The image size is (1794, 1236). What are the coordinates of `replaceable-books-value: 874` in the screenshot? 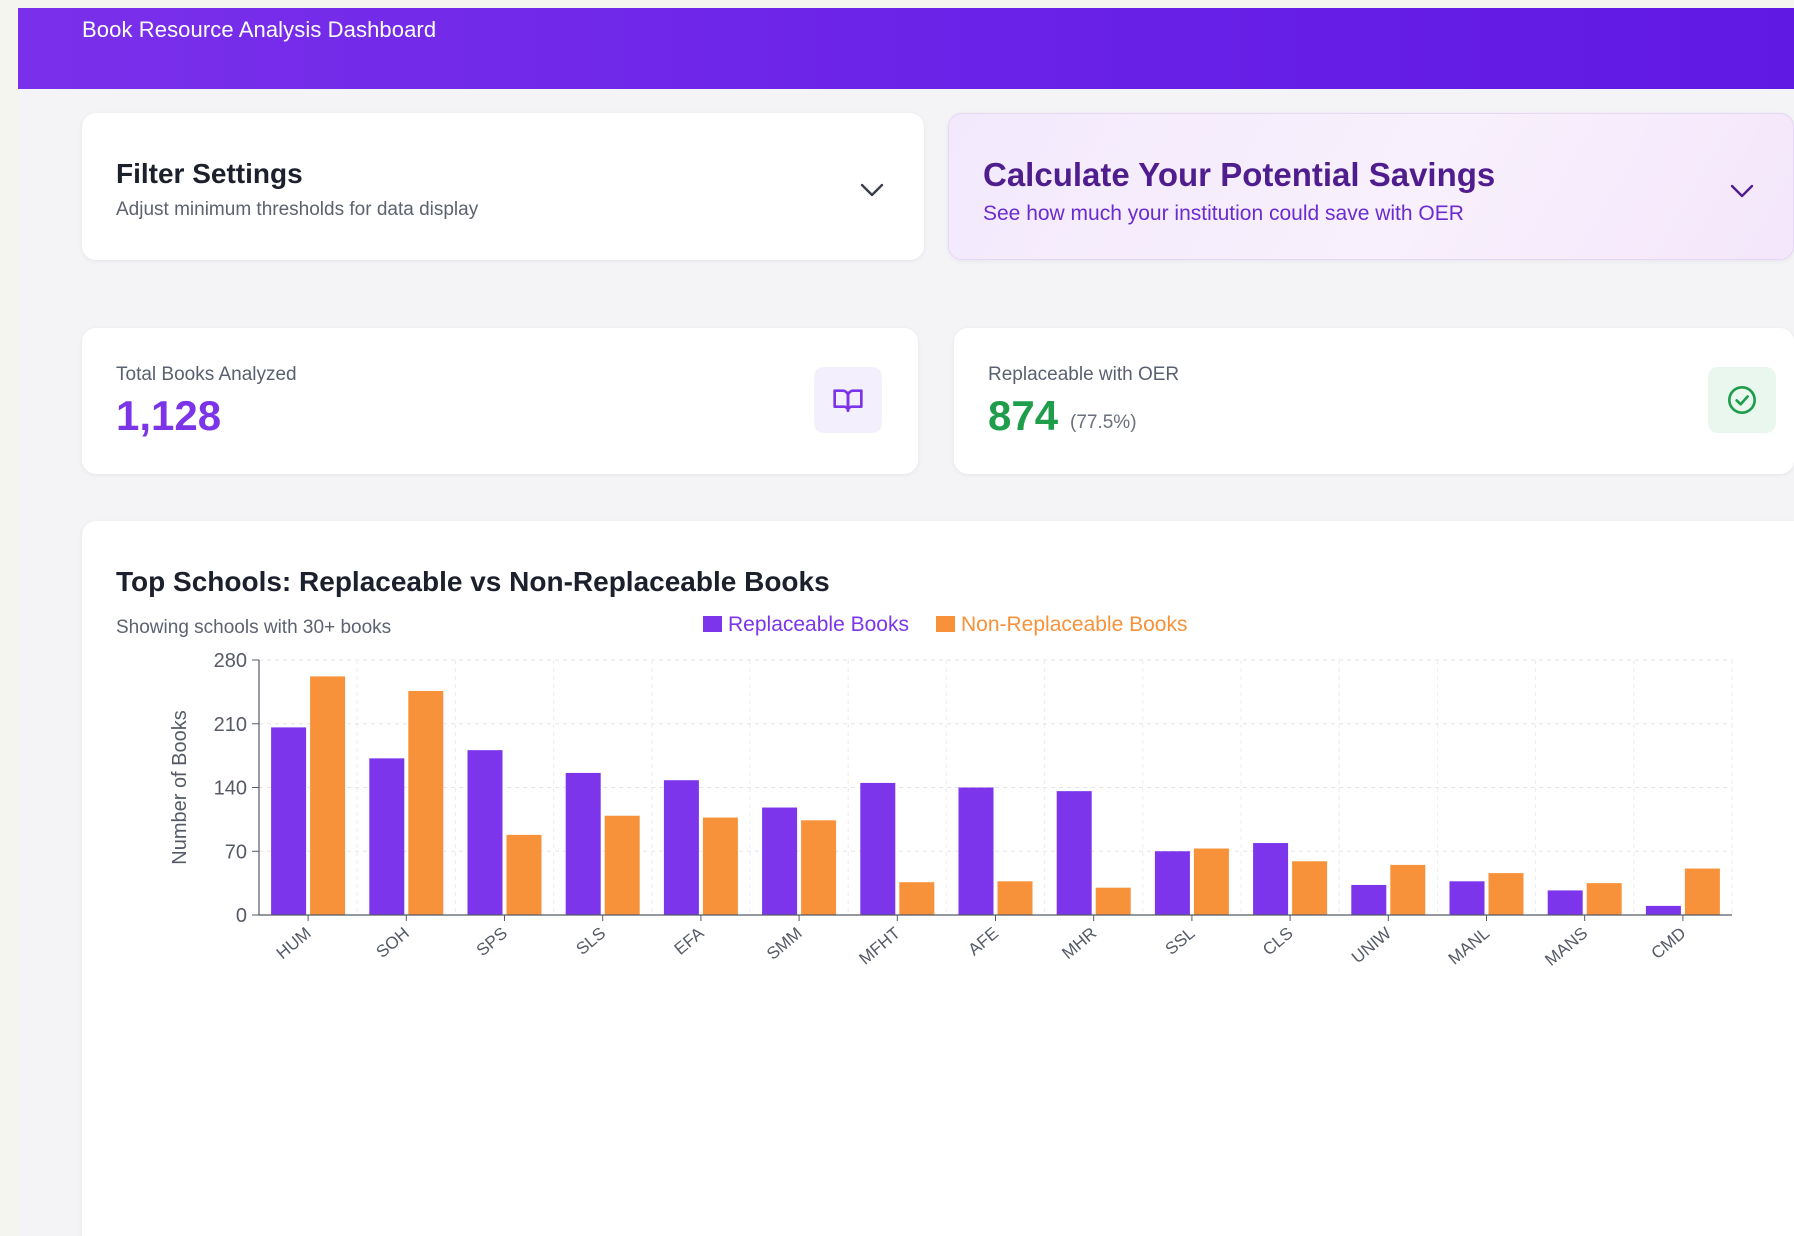 It's located at (1023, 415).